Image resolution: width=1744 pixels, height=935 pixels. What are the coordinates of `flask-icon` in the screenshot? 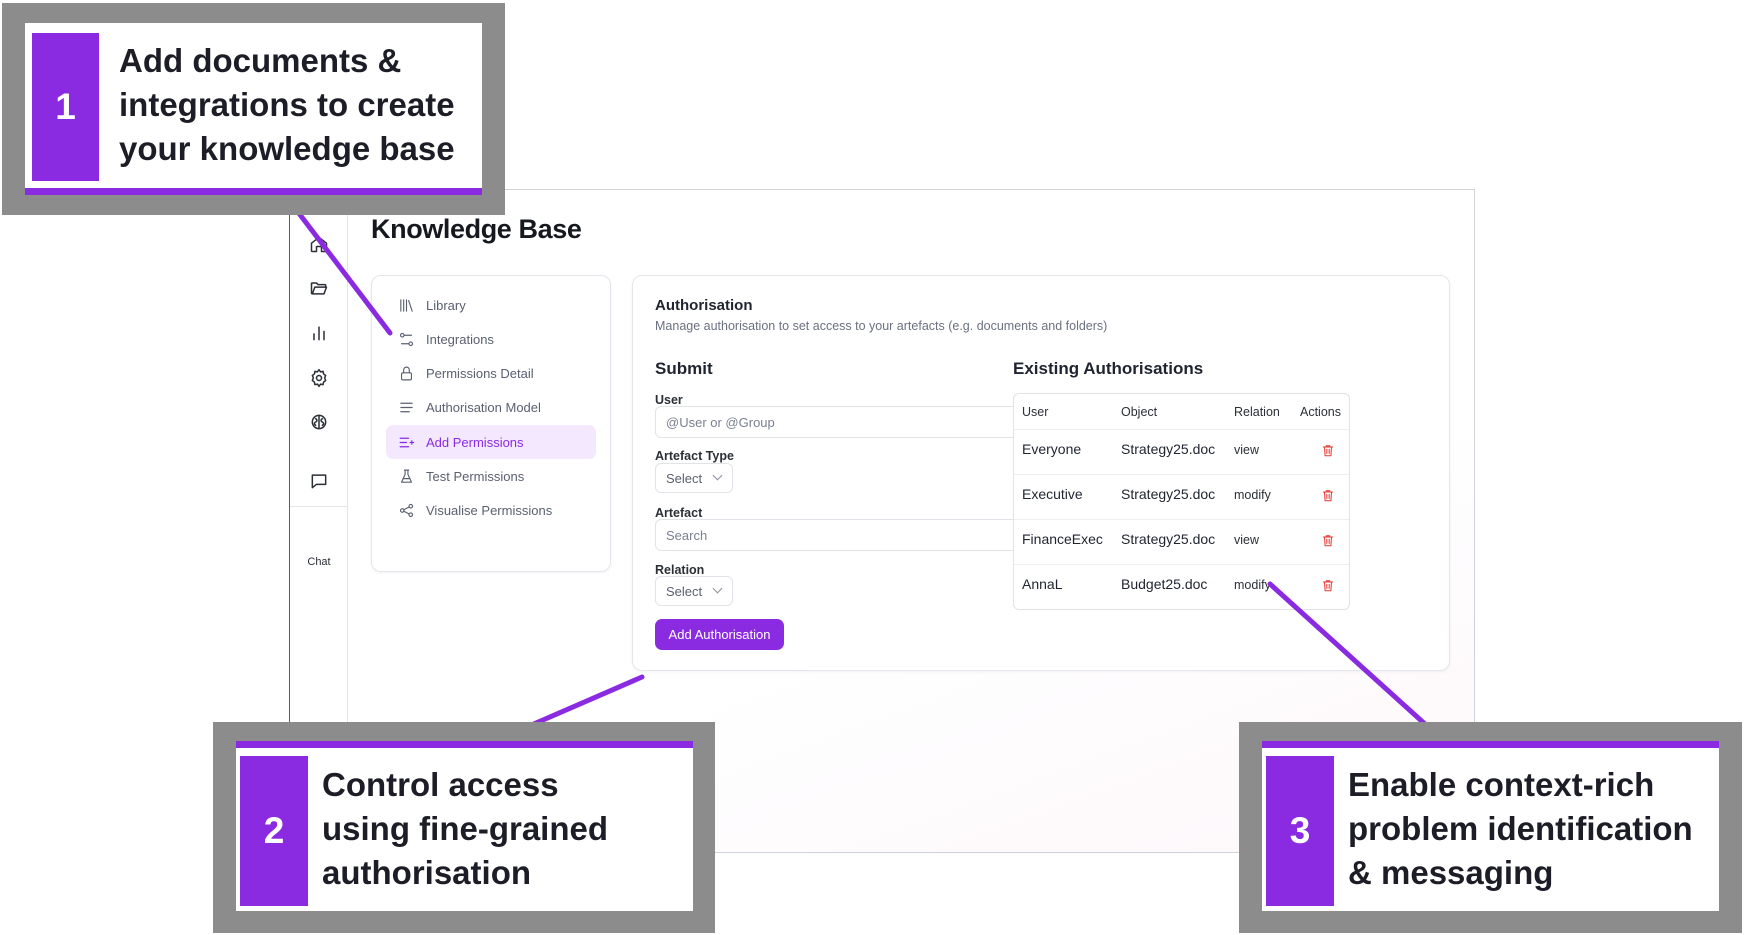 It's located at (406, 476).